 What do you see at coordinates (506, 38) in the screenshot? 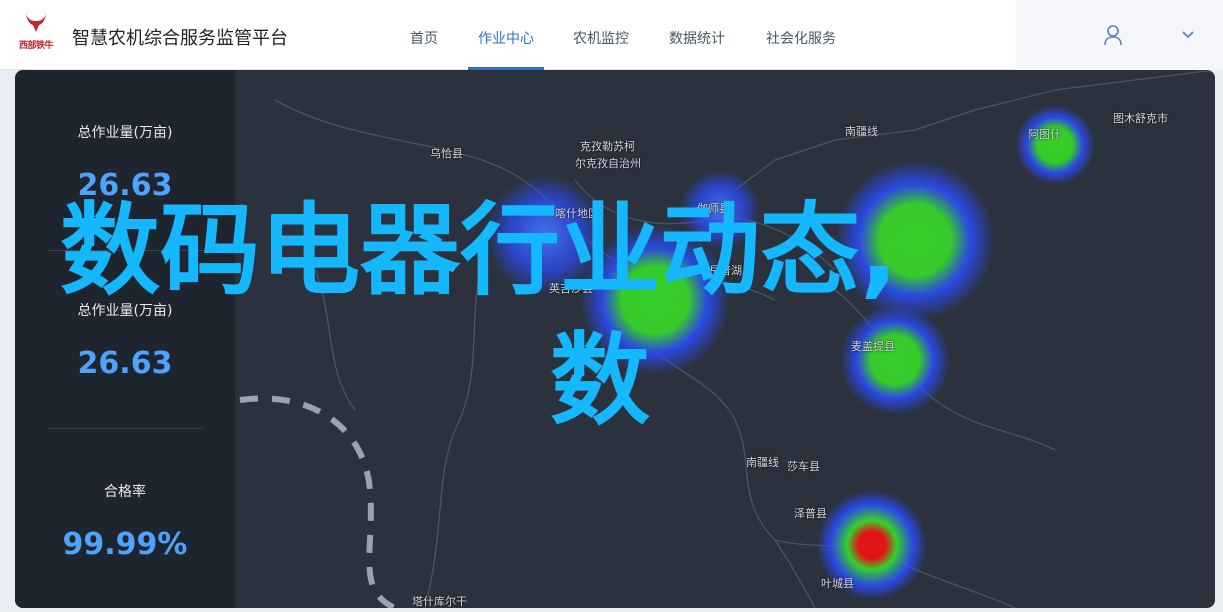
I see `nav-work-center: 作业中心` at bounding box center [506, 38].